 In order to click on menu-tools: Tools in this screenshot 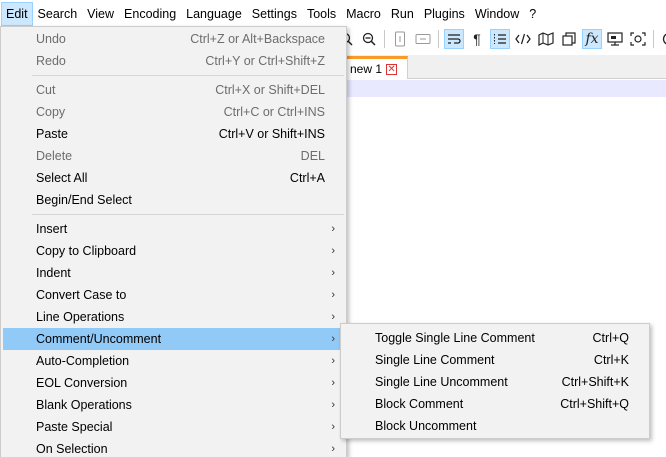, I will do `click(321, 14)`.